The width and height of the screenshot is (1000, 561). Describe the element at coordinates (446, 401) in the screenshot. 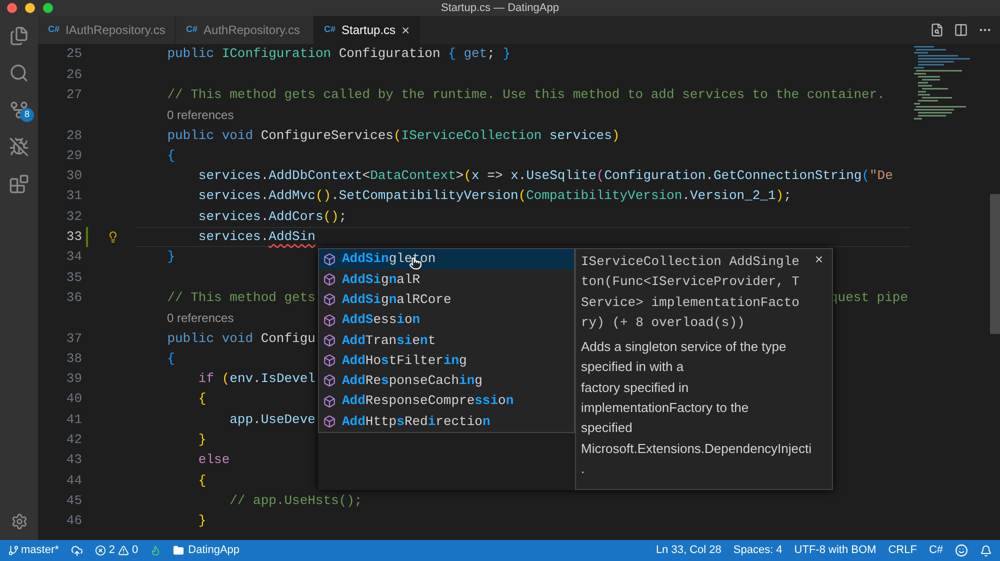

I see `suggestion-item: AddResponseCompression` at that location.